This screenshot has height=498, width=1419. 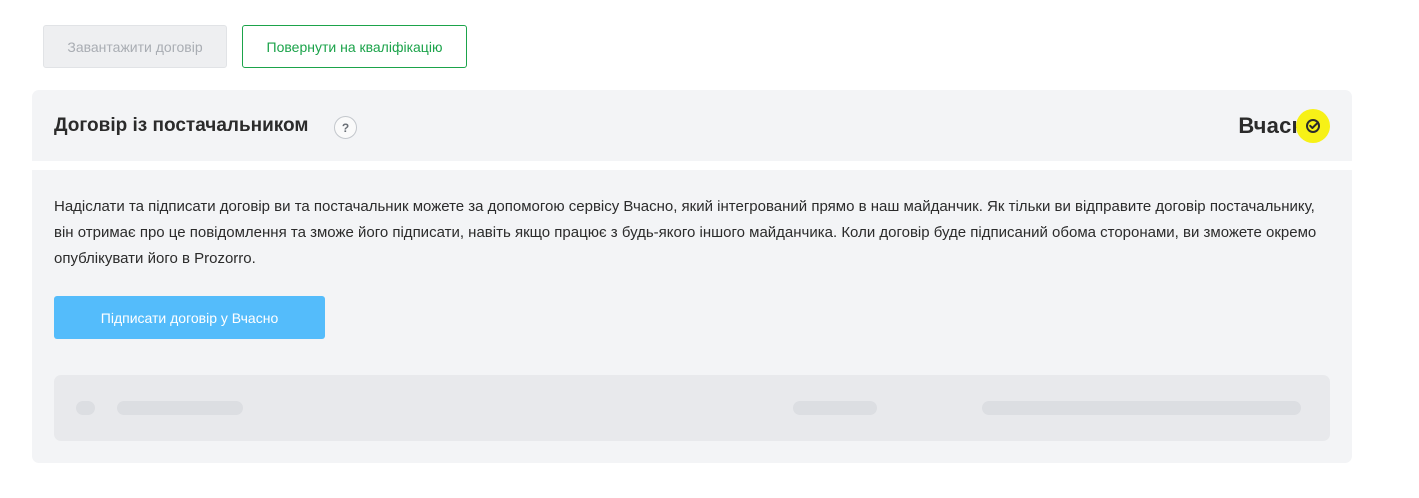 I want to click on panel-header: Договір із постачальником ? Вчасн, so click(x=692, y=125).